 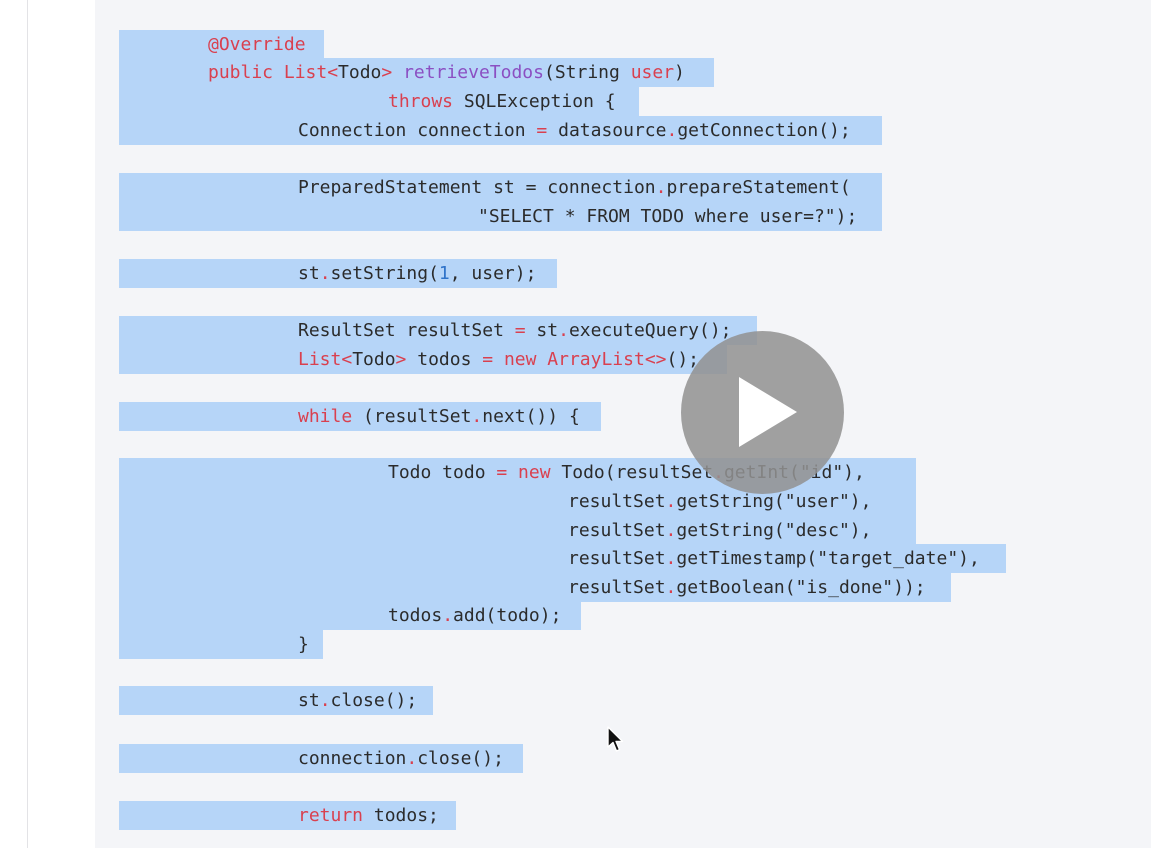 What do you see at coordinates (801, 587) in the screenshot?
I see `code-token: getBoolean("is_done"));` at bounding box center [801, 587].